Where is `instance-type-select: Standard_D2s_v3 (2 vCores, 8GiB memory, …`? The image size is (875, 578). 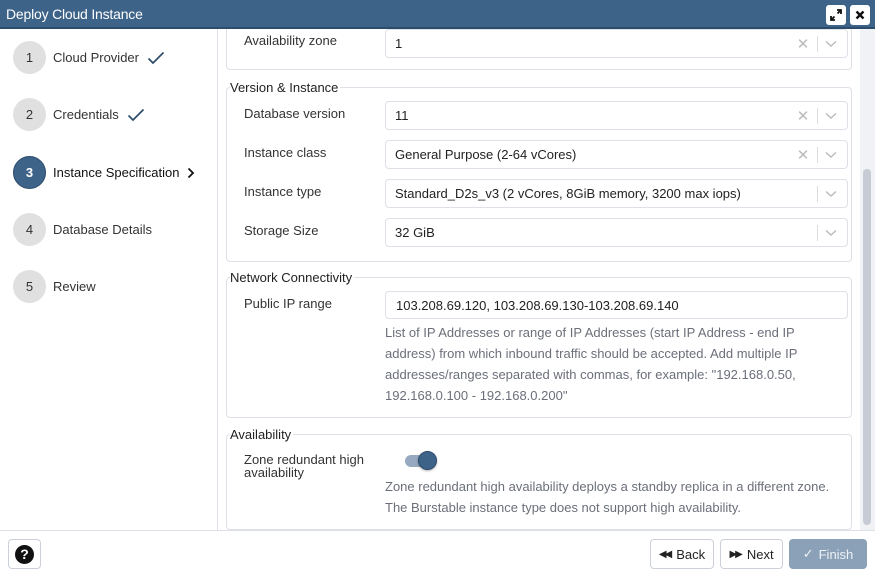 instance-type-select: Standard_D2s_v3 (2 vCores, 8GiB memory, … is located at coordinates (616, 193).